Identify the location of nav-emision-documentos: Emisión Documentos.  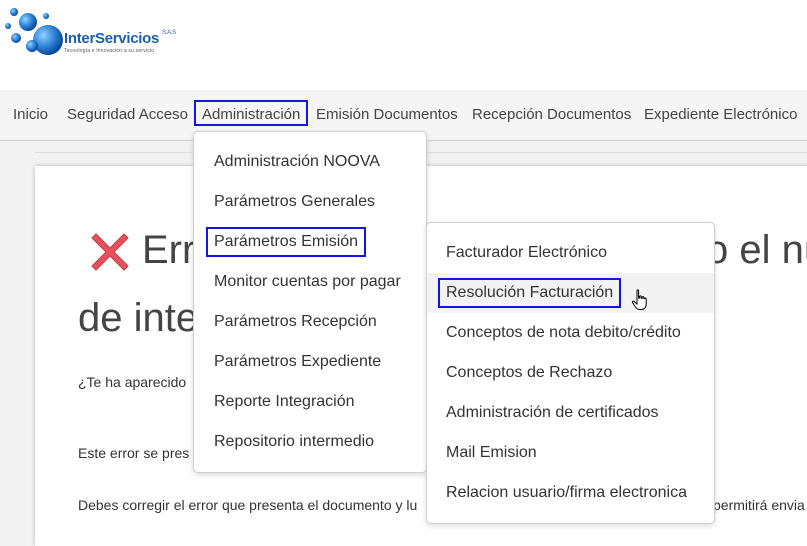
(387, 115).